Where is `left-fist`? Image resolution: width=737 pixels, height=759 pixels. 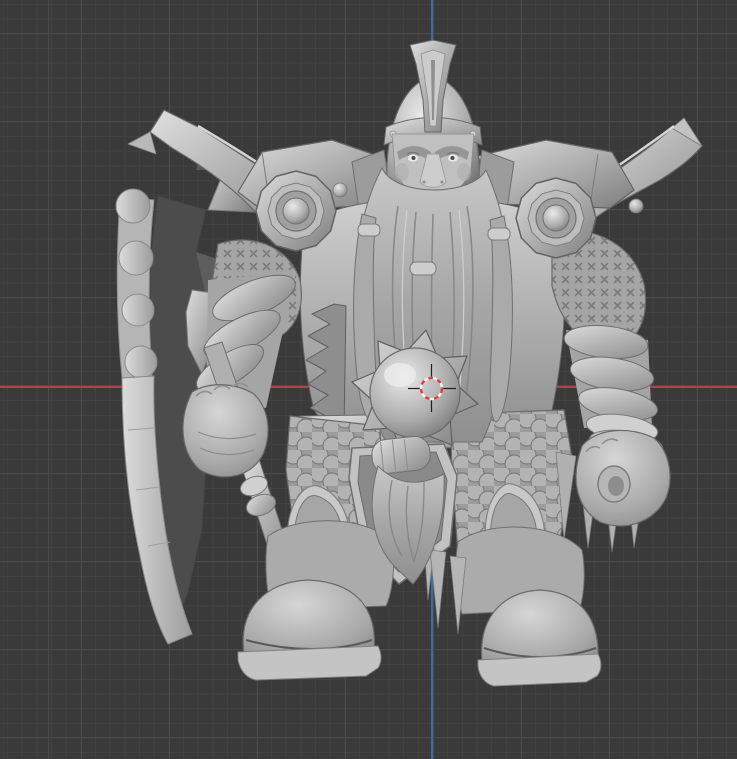
left-fist is located at coordinates (225, 431).